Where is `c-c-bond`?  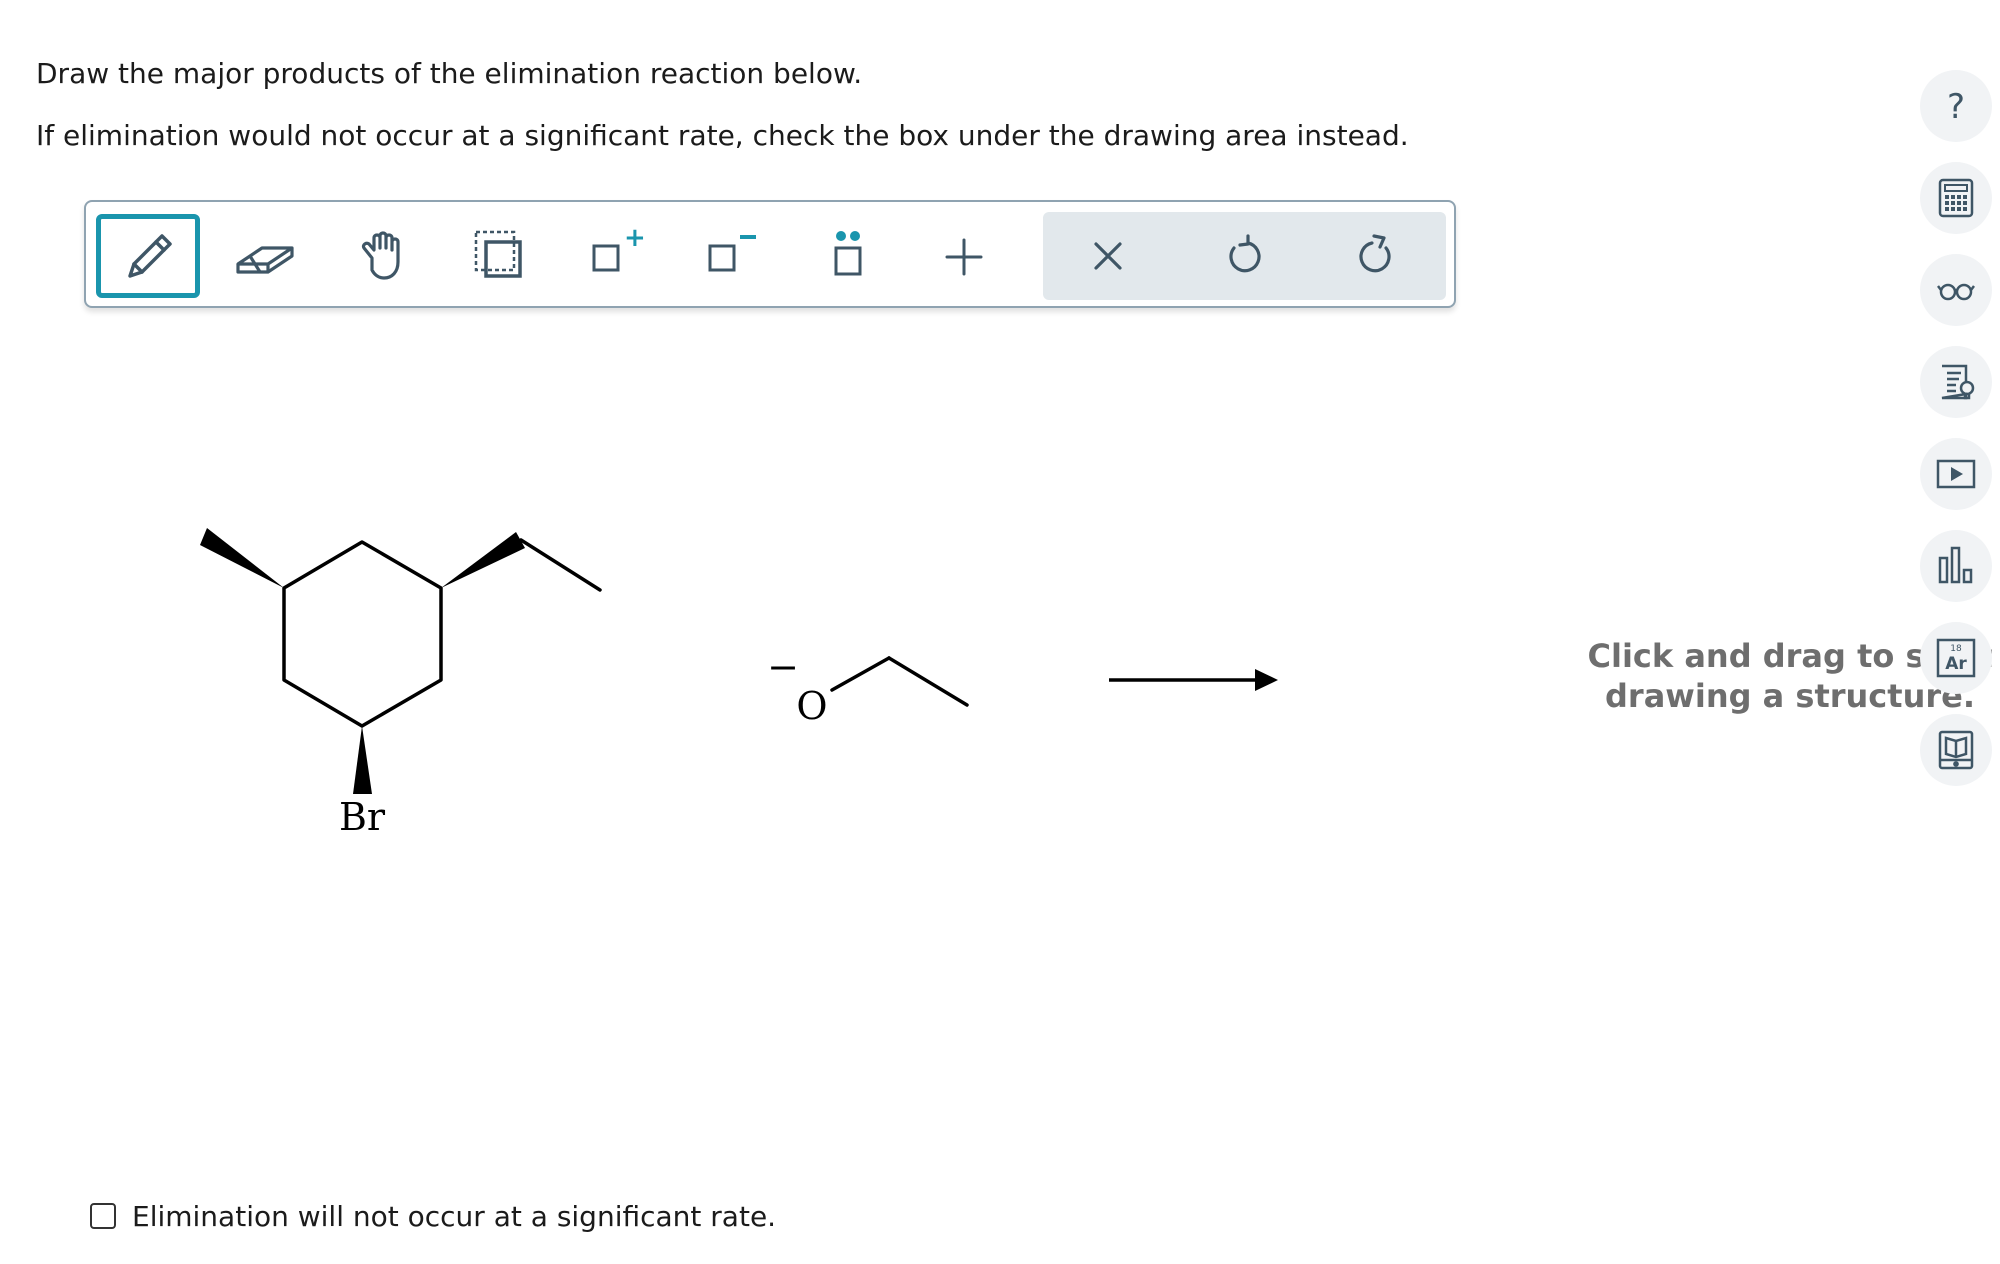
c-c-bond is located at coordinates (928, 681).